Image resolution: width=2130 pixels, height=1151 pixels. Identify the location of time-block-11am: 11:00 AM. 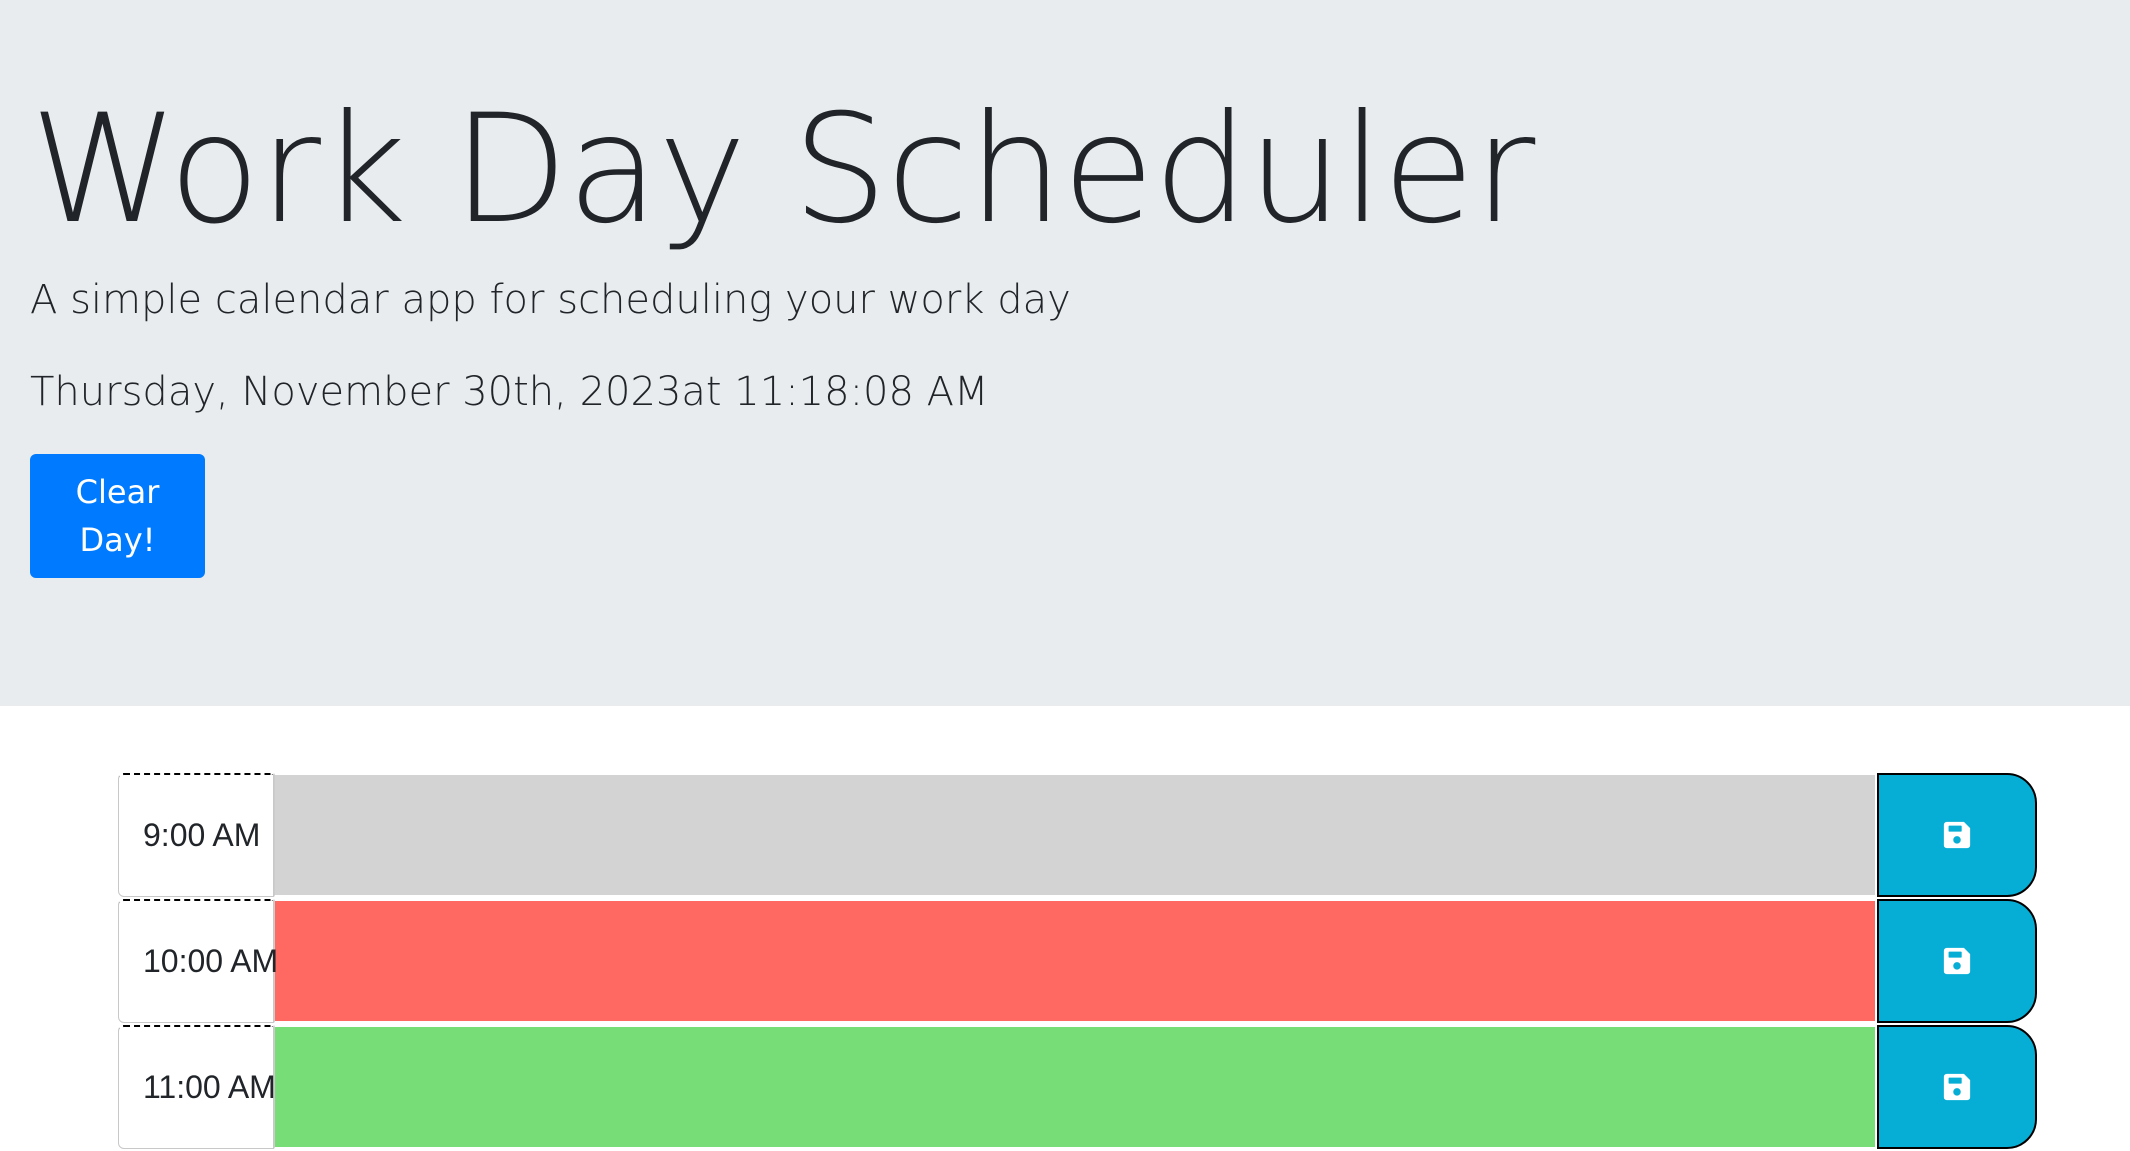
(1077, 1088).